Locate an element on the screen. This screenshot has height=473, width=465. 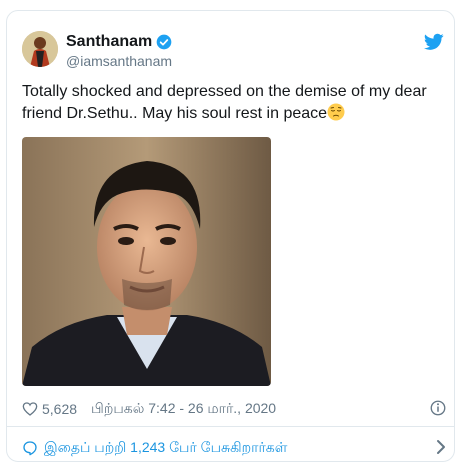
pensive-face-emoji is located at coordinates (336, 112).